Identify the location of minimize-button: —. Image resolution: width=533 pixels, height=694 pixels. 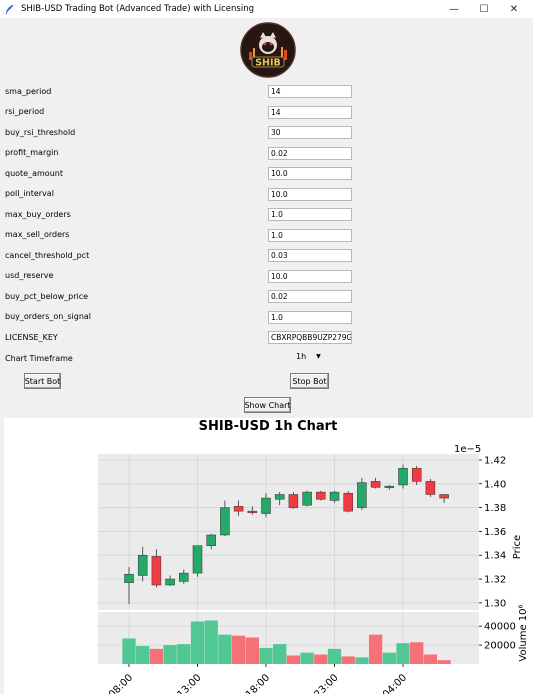
(454, 9).